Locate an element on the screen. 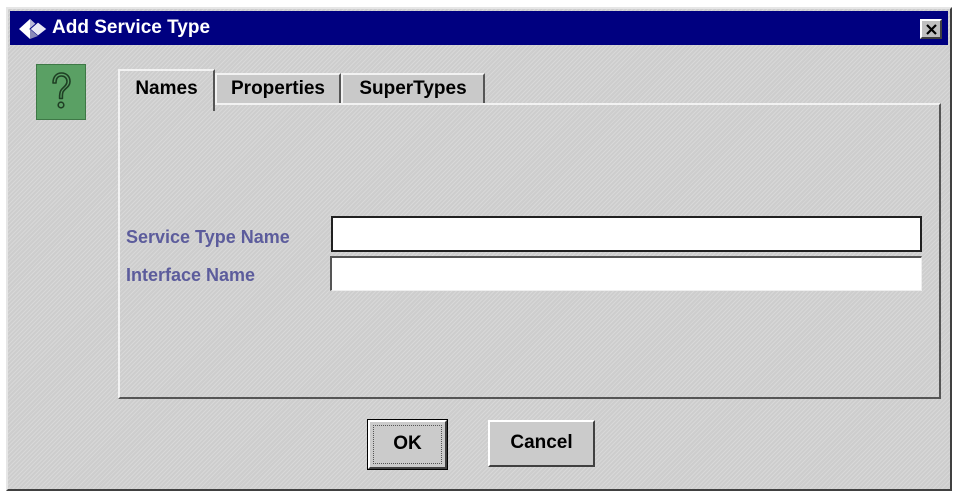 Image resolution: width=957 pixels, height=495 pixels. diamond-app-icon is located at coordinates (33, 29).